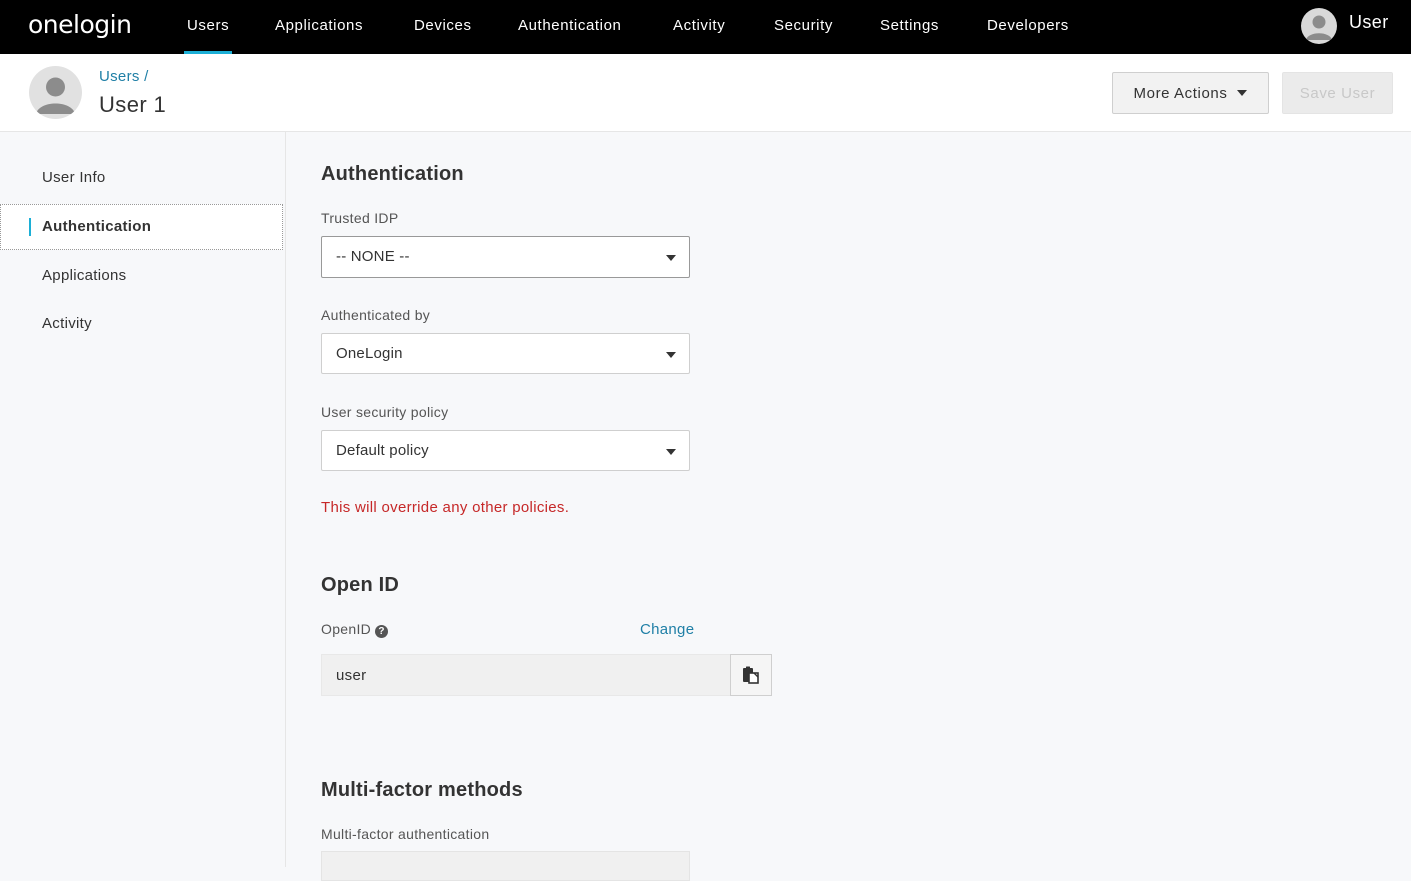 This screenshot has width=1411, height=881. What do you see at coordinates (909, 27) in the screenshot?
I see `nav-settings: Settings` at bounding box center [909, 27].